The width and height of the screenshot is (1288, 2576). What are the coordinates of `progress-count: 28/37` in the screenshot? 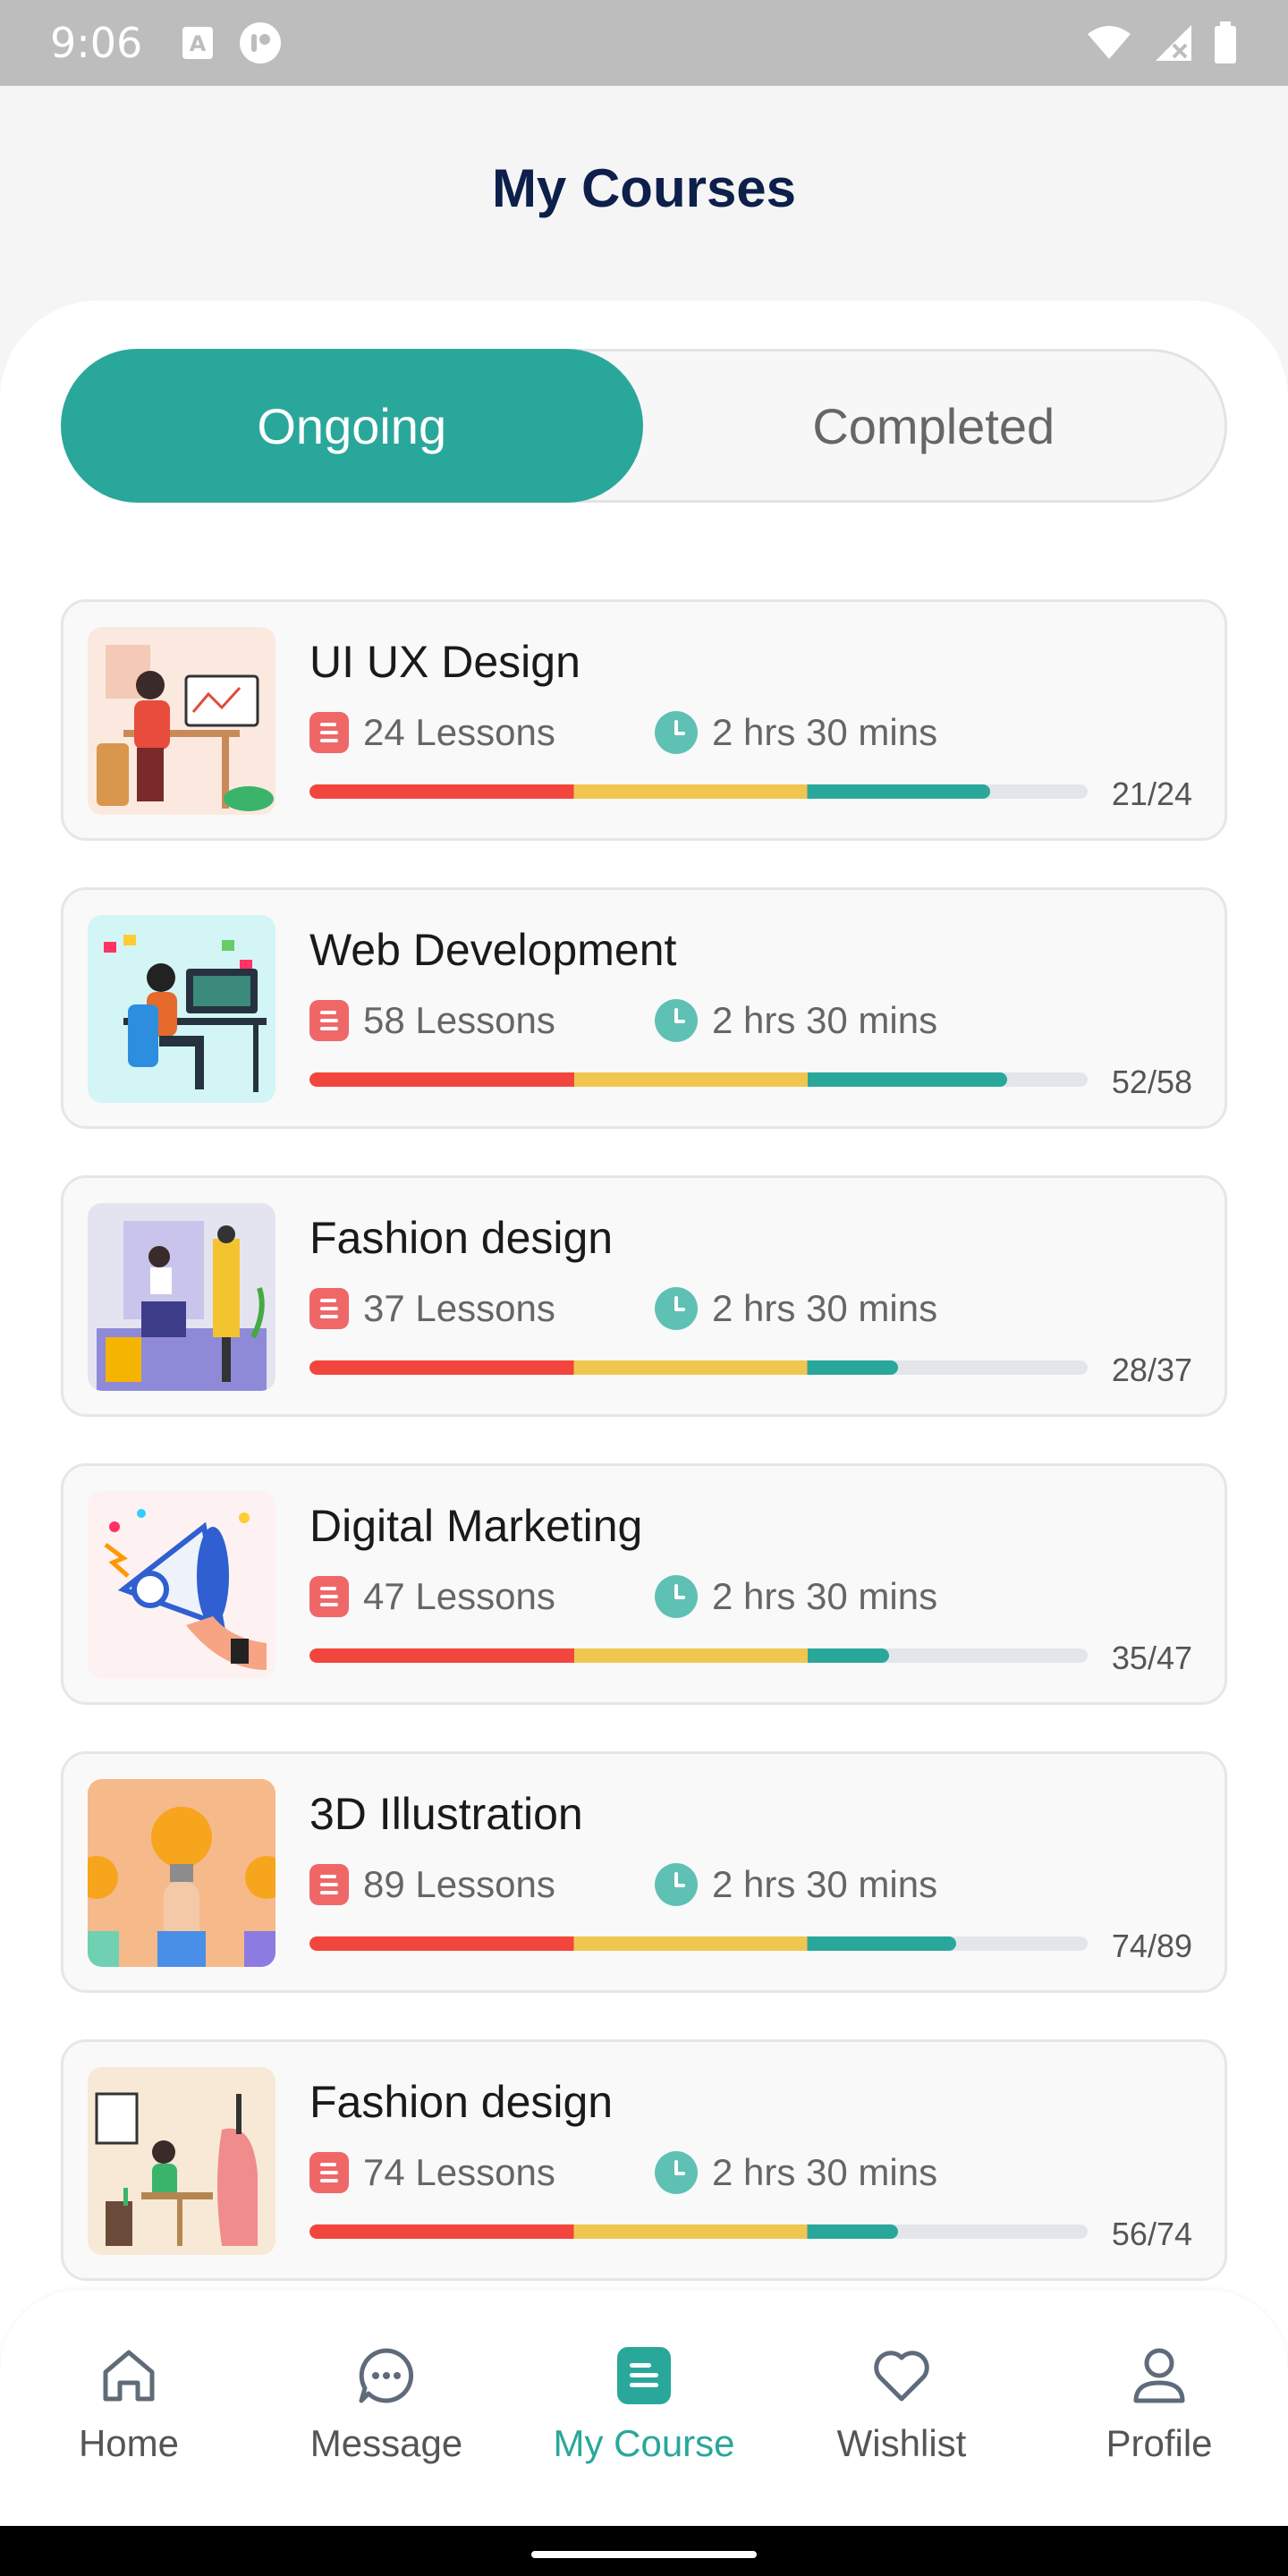 It's located at (1151, 1370).